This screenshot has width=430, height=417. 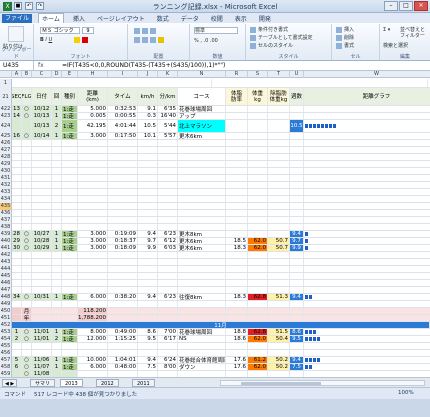 What do you see at coordinates (42, 74) in the screenshot?
I see `column-header-C: C` at bounding box center [42, 74].